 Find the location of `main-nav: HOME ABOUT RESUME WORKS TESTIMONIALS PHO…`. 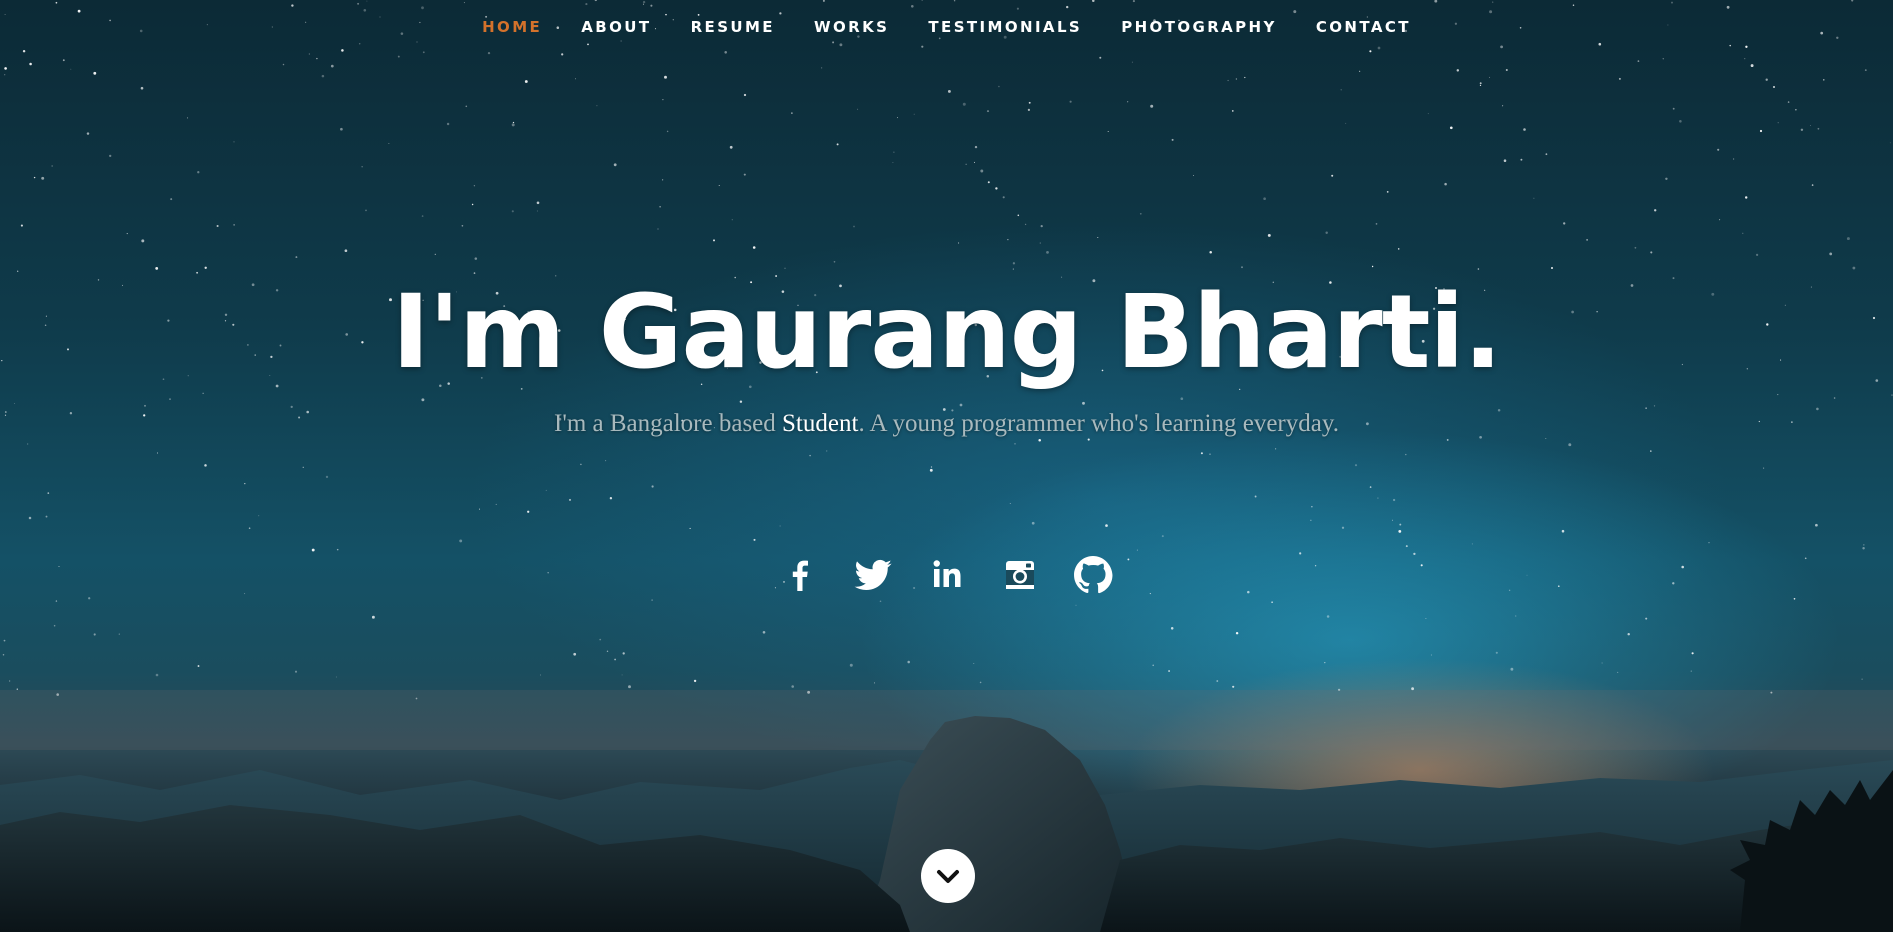

main-nav: HOME ABOUT RESUME WORKS TESTIMONIALS PHO… is located at coordinates (946, 27).